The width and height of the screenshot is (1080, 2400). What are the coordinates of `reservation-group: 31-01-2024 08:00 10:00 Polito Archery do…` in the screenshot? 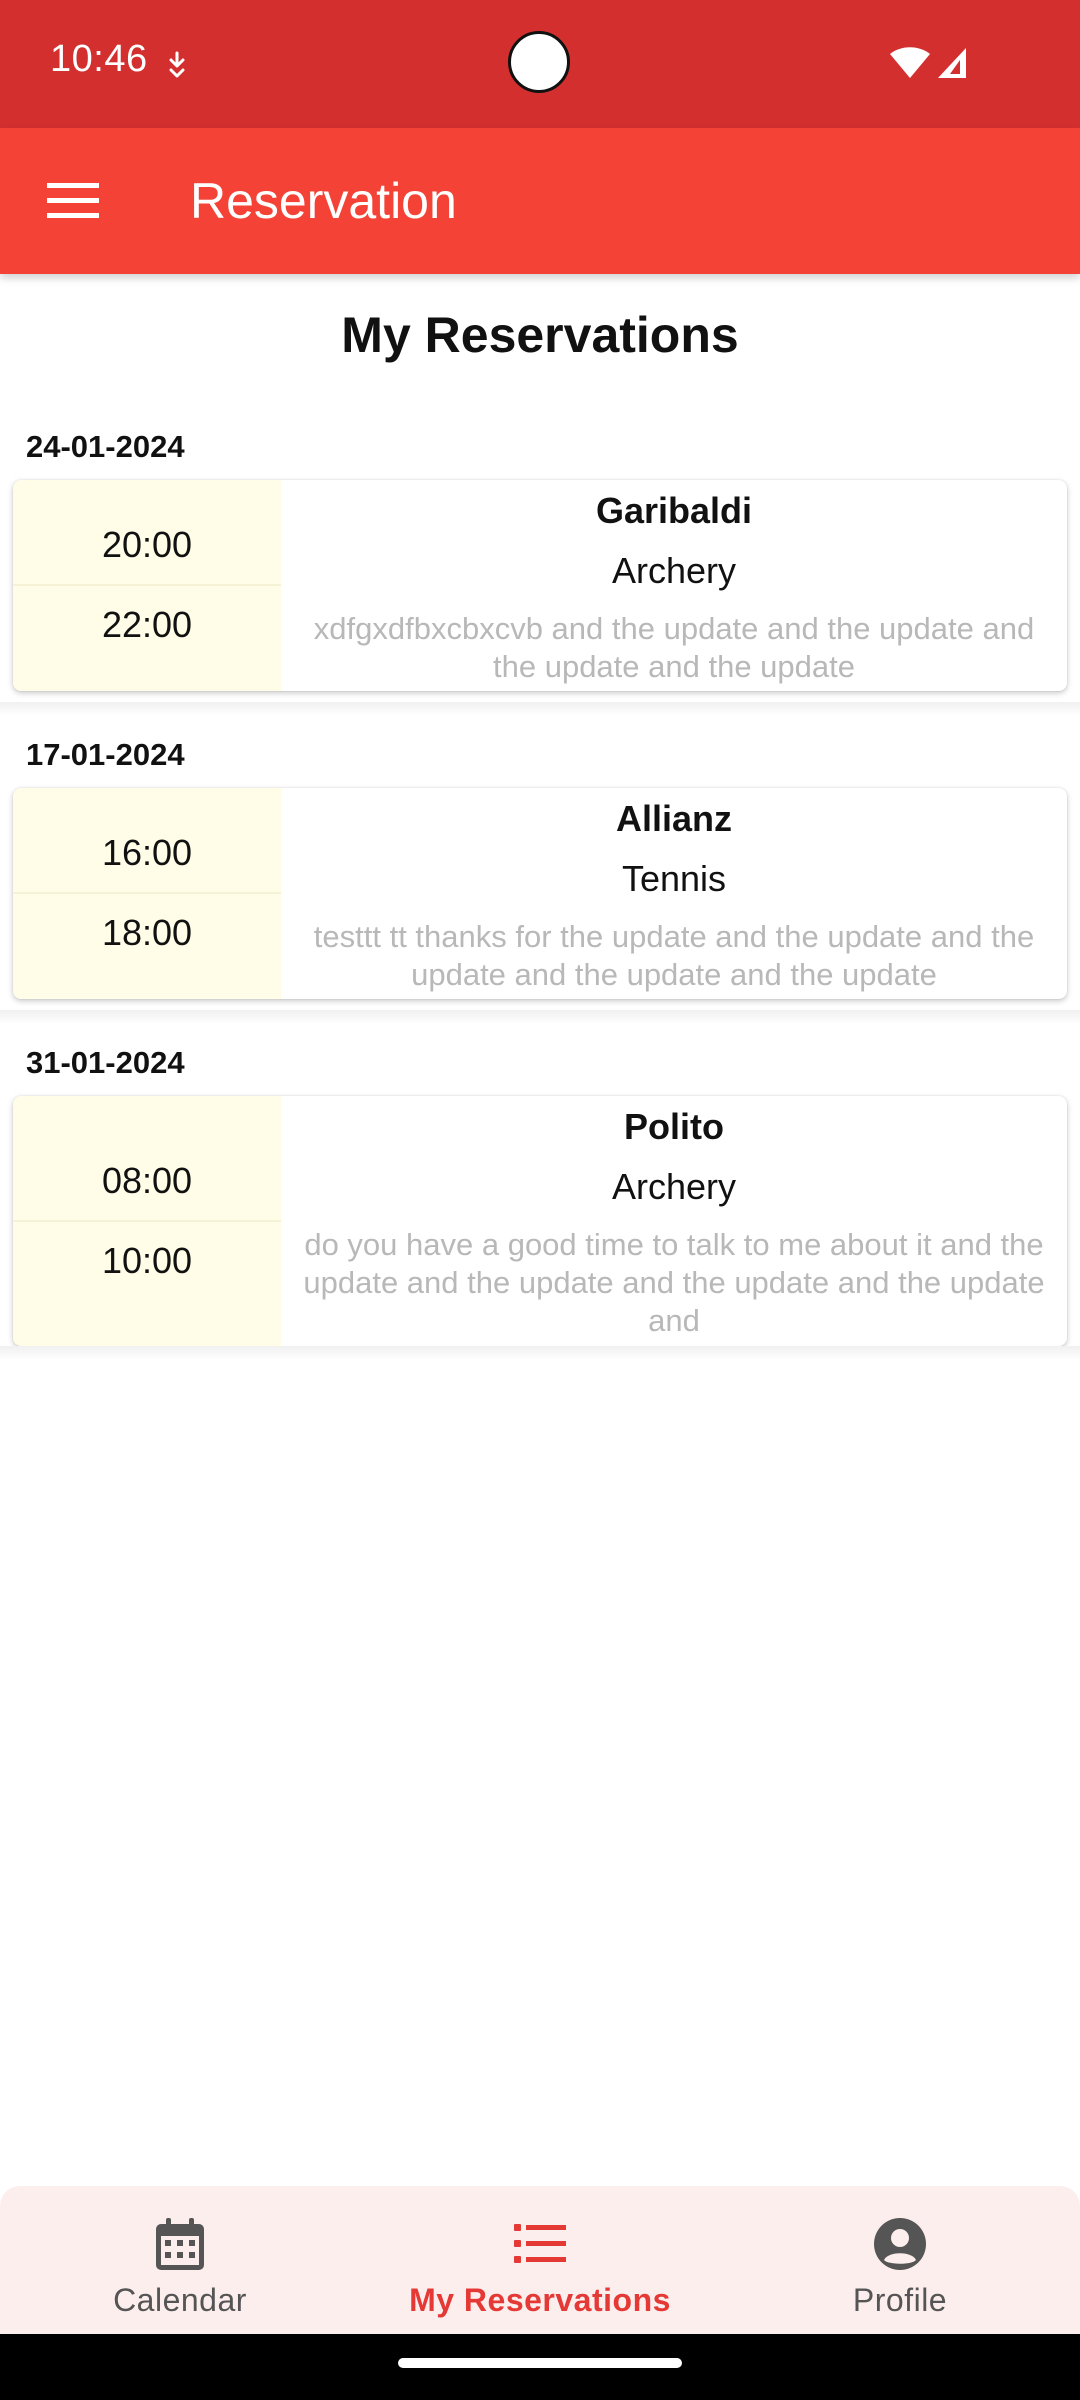 It's located at (540, 1193).